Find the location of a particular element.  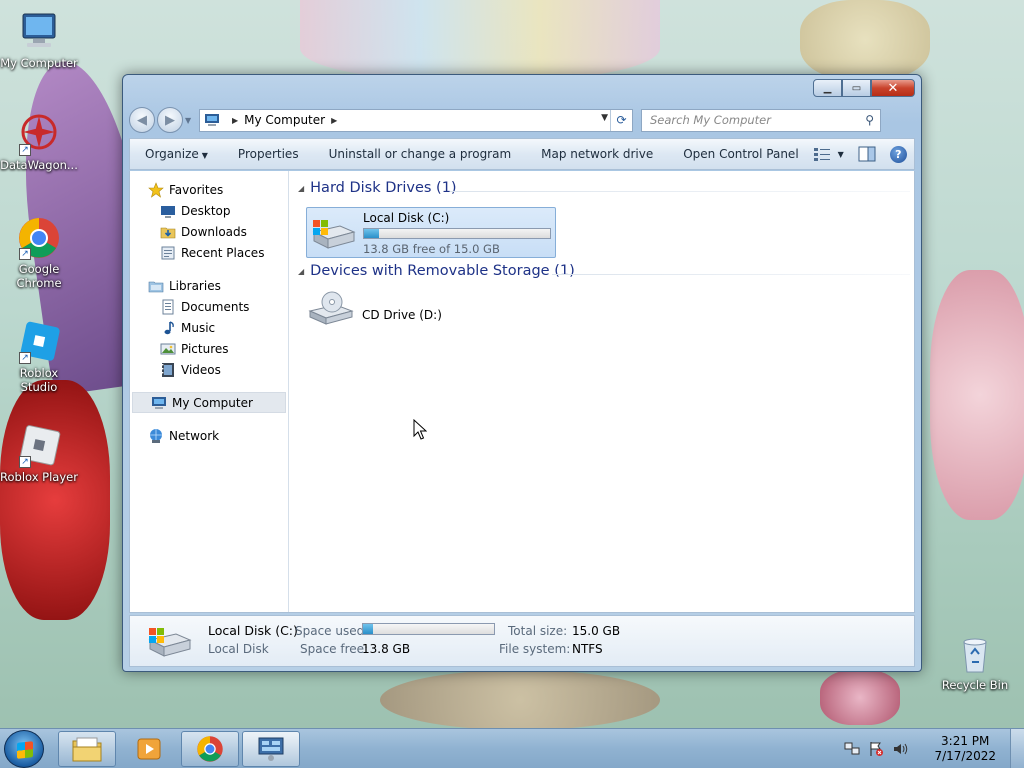

nav-videos: Videos is located at coordinates (209, 369).